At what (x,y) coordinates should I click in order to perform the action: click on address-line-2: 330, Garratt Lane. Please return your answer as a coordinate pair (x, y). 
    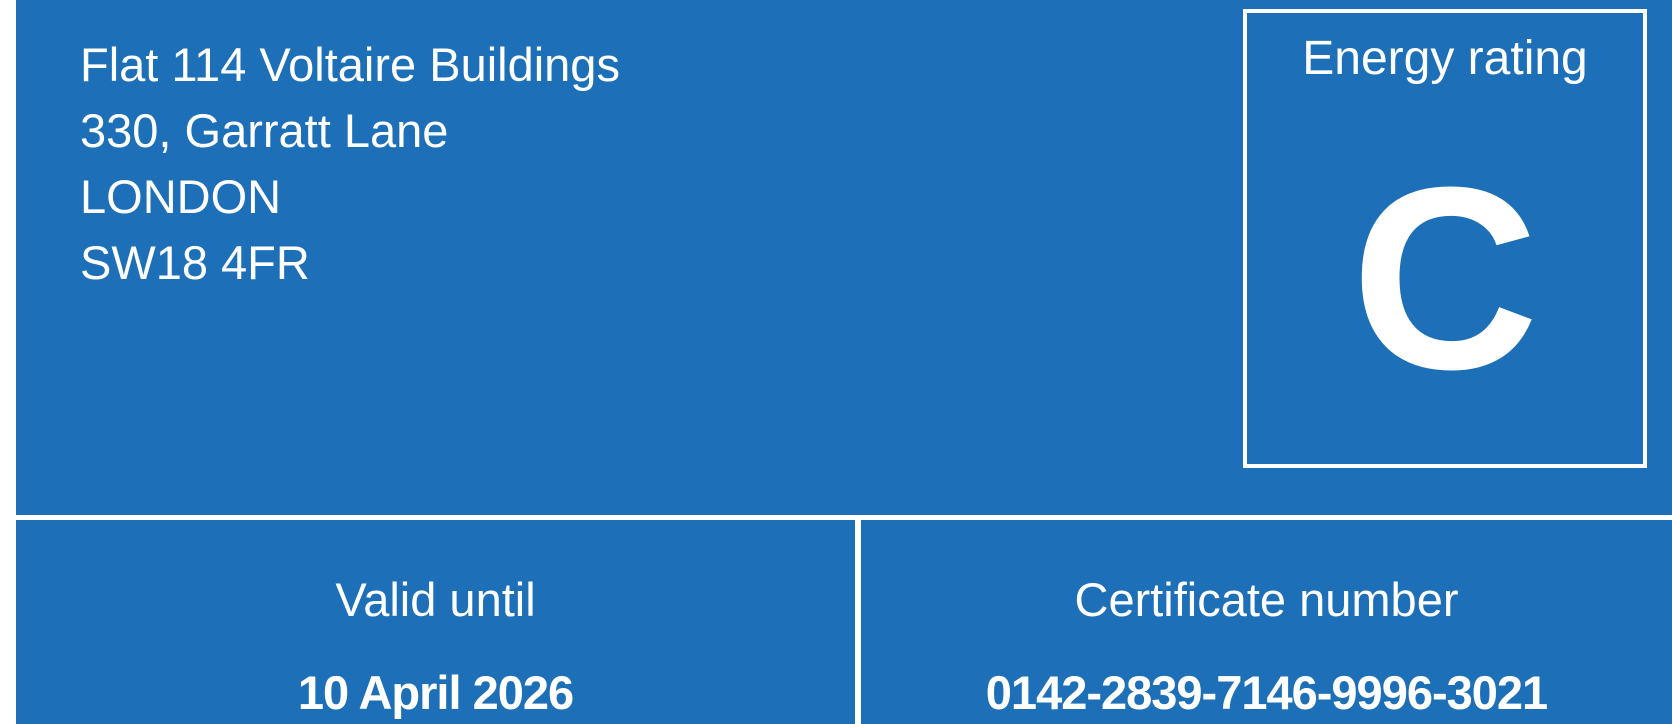
    Looking at the image, I should click on (264, 130).